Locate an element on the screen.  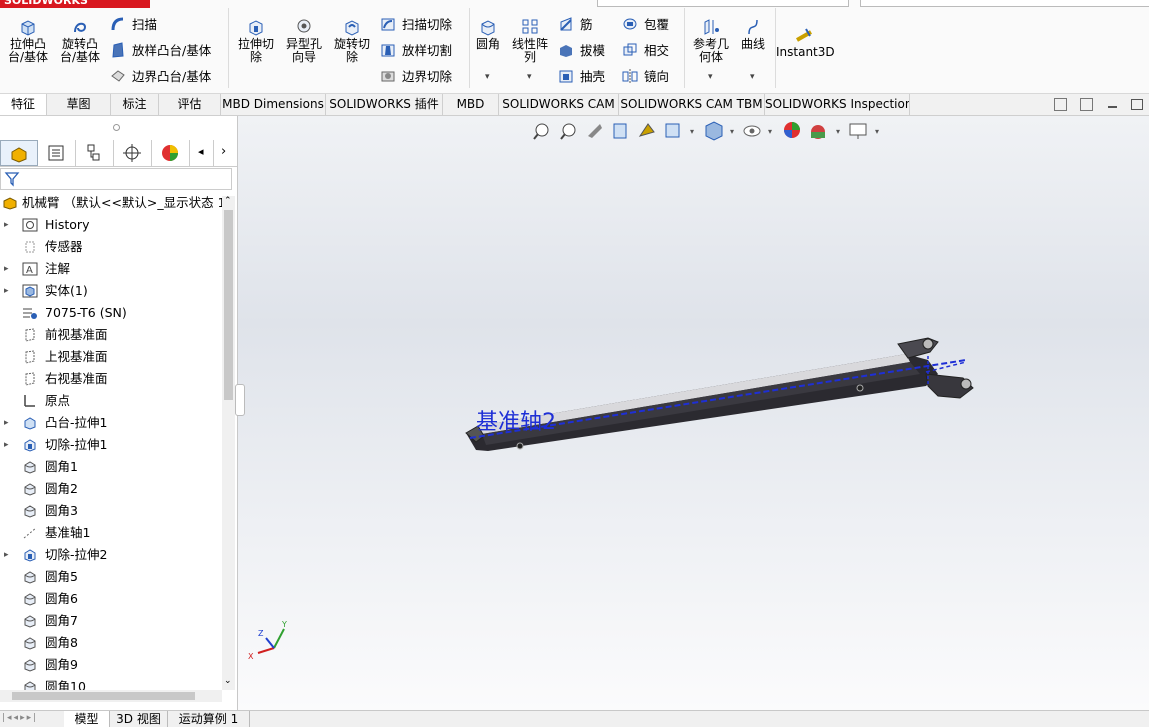
scroll-up-arrow: ⌃ is located at coordinates (228, 201).